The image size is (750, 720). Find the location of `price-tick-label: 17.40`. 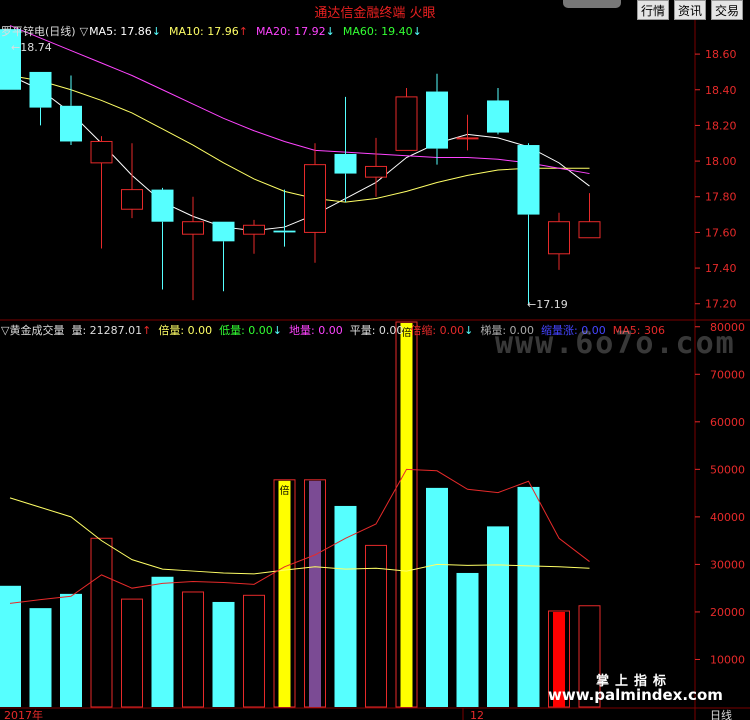

price-tick-label: 17.40 is located at coordinates (721, 268).